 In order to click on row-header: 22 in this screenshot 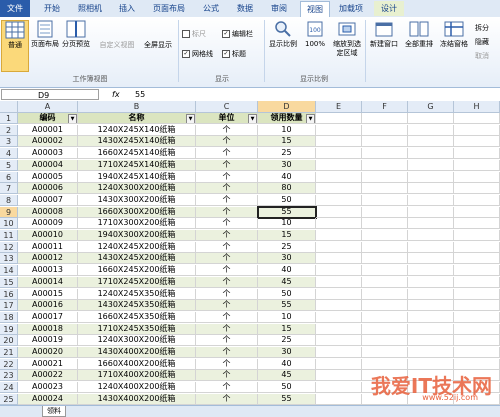, I will do `click(9, 364)`.